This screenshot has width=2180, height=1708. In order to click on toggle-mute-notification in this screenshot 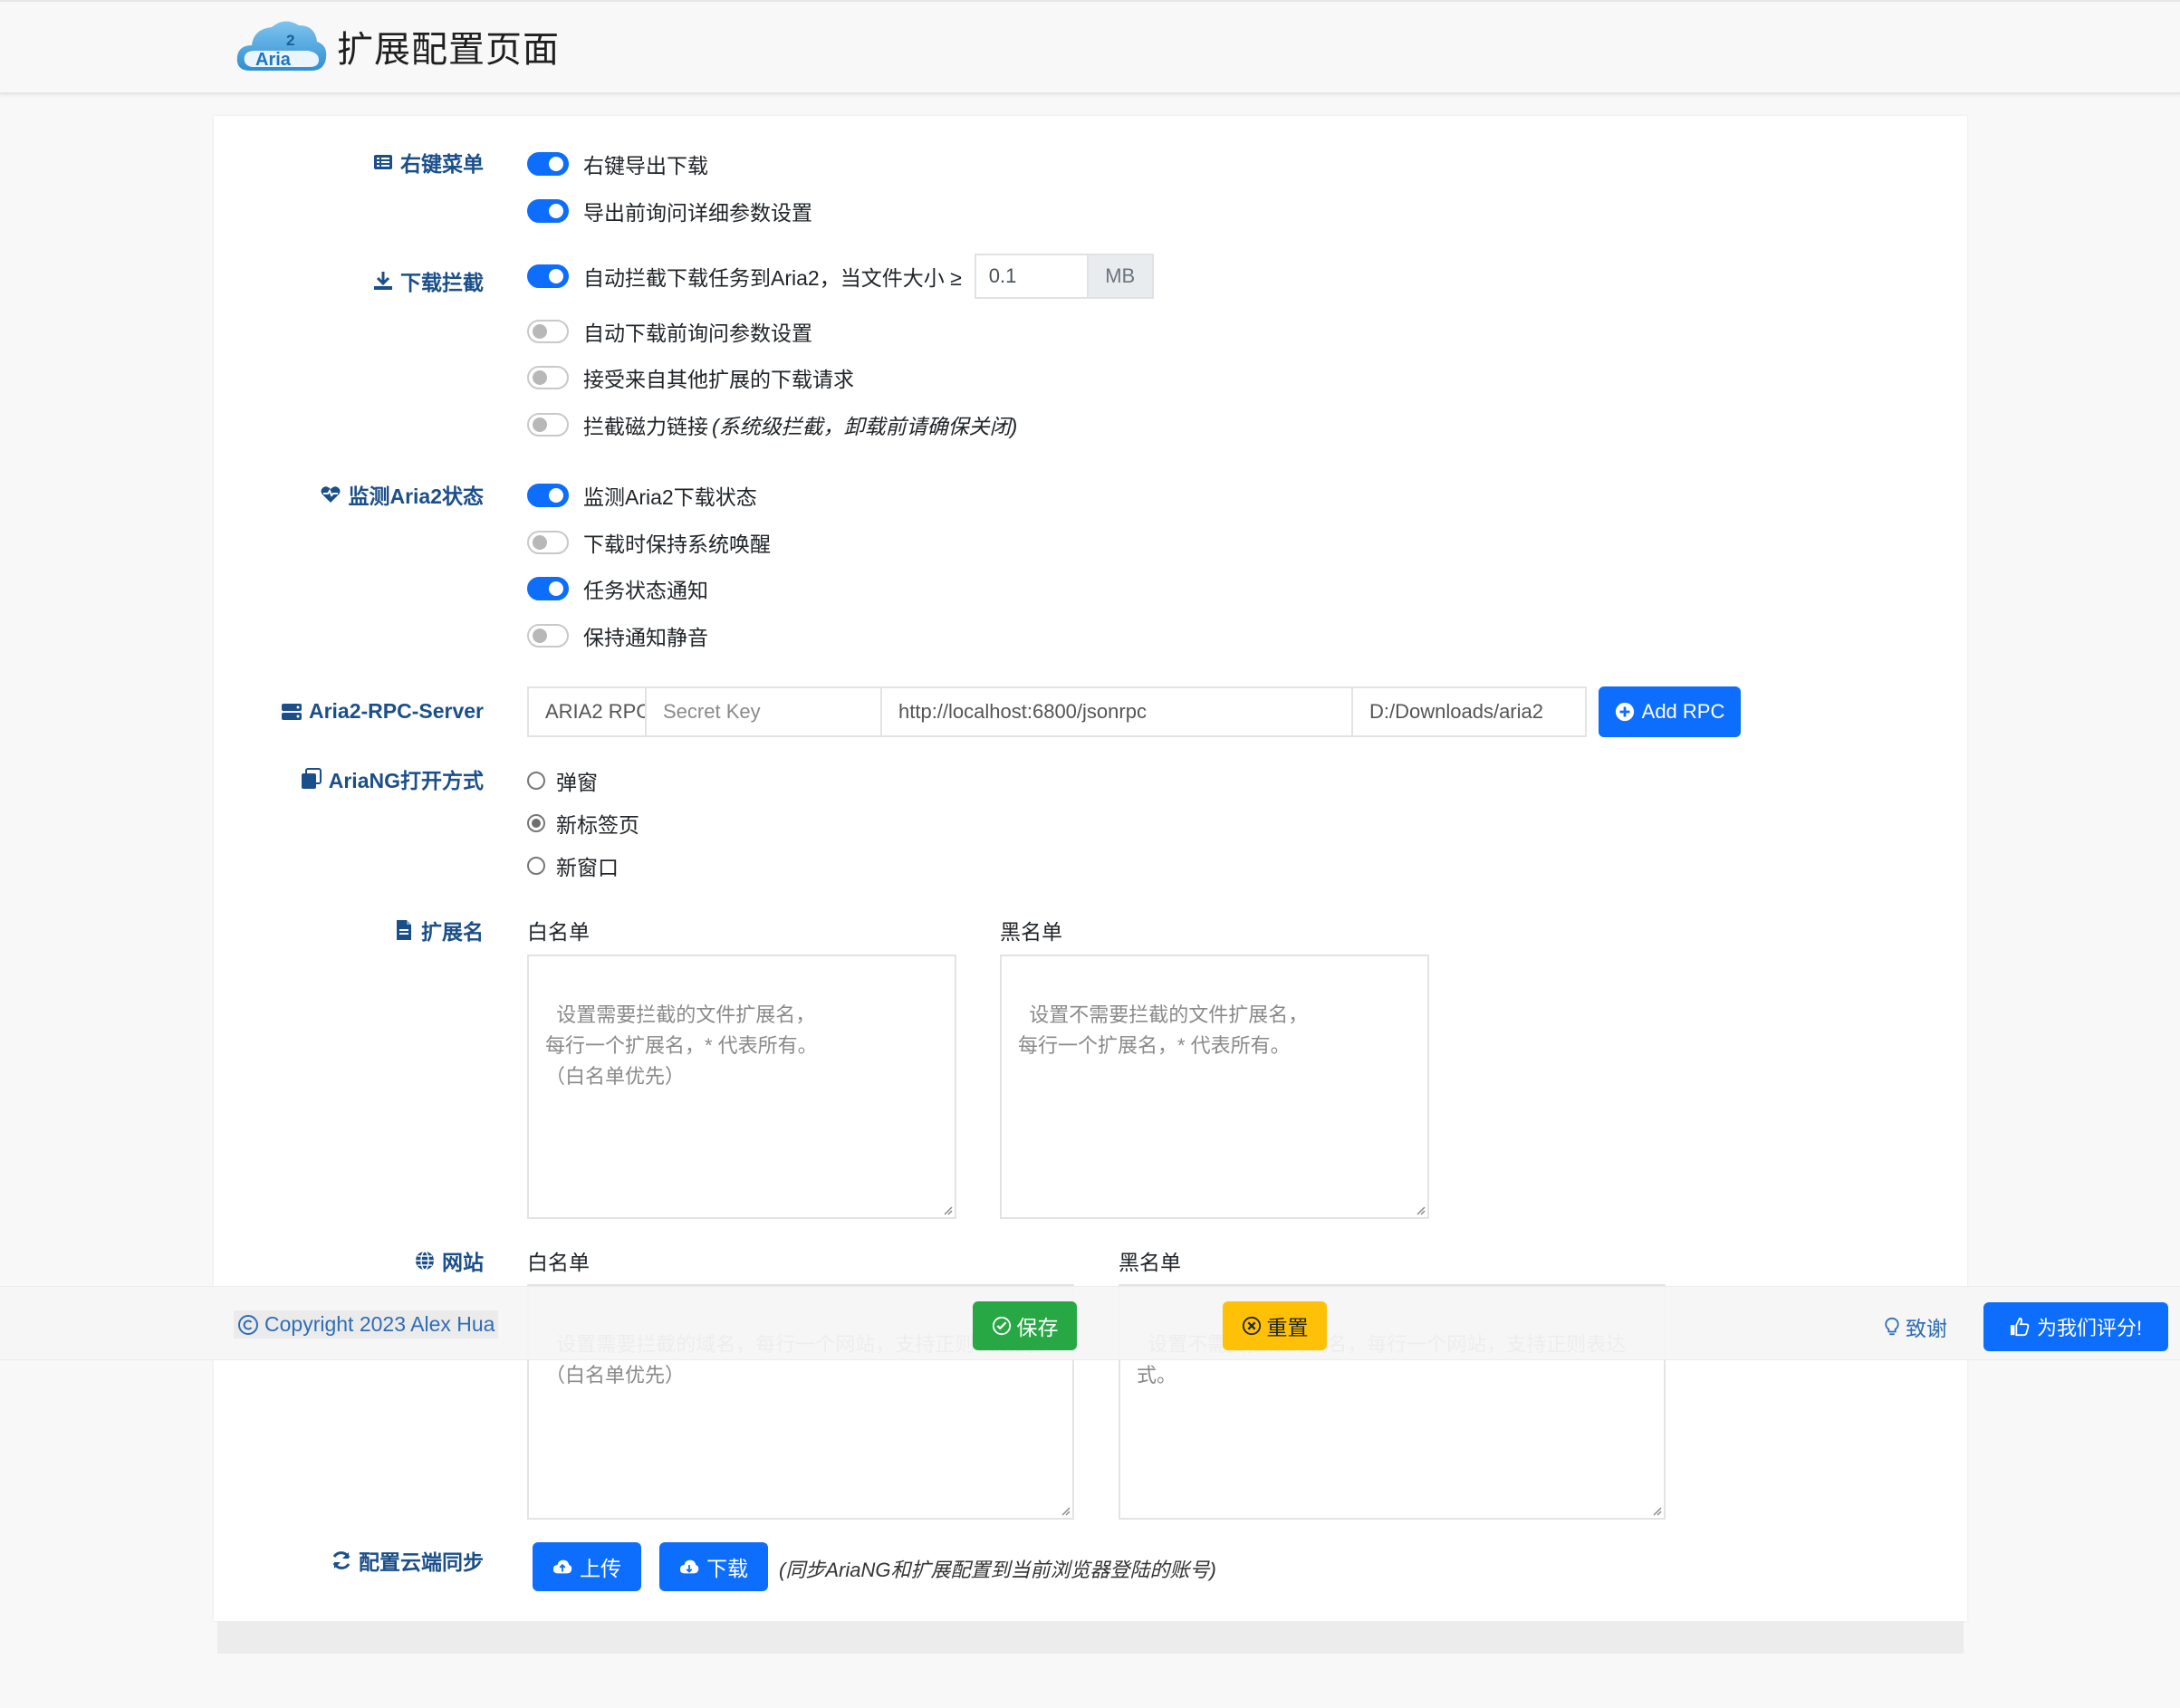, I will do `click(548, 636)`.